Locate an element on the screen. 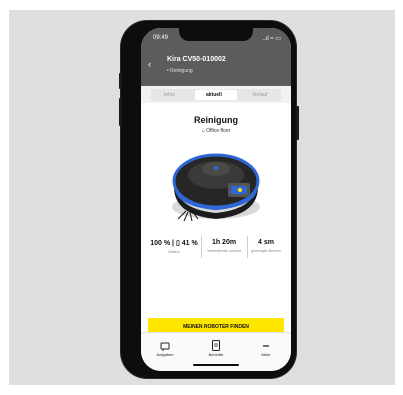  battery-label: Battery is located at coordinates (174, 252).